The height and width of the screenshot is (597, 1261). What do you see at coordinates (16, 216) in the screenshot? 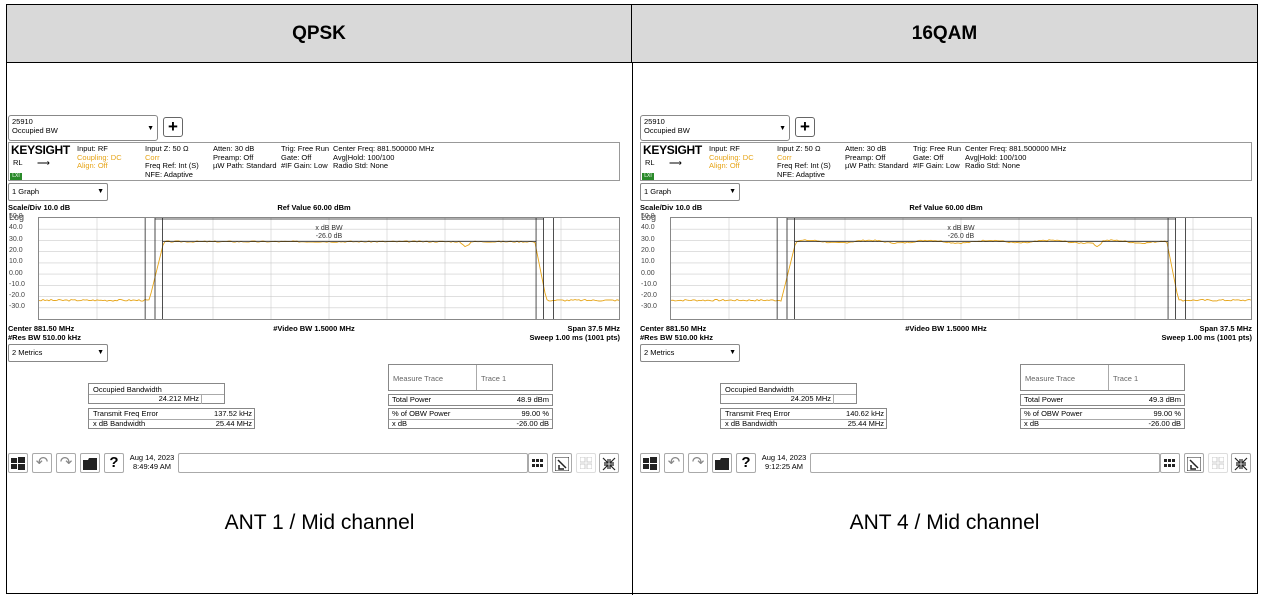
I see `y-tick-label: 50.0` at bounding box center [16, 216].